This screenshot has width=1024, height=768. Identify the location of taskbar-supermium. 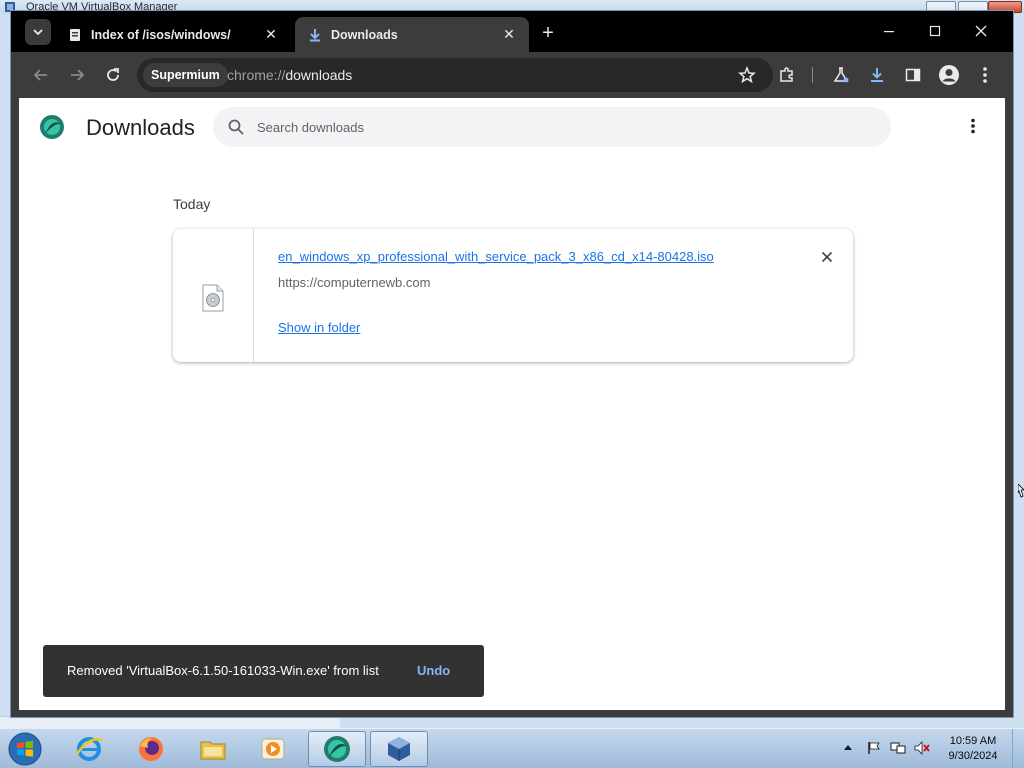
(337, 749).